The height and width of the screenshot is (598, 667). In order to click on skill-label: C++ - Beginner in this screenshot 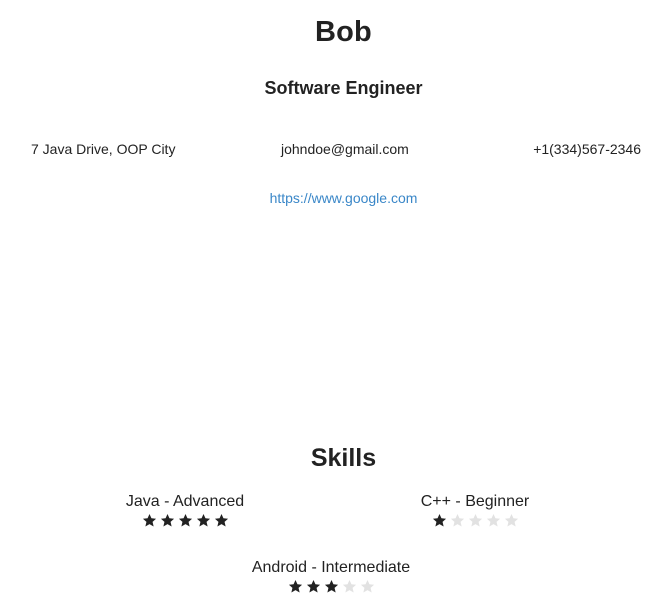, I will do `click(475, 501)`.